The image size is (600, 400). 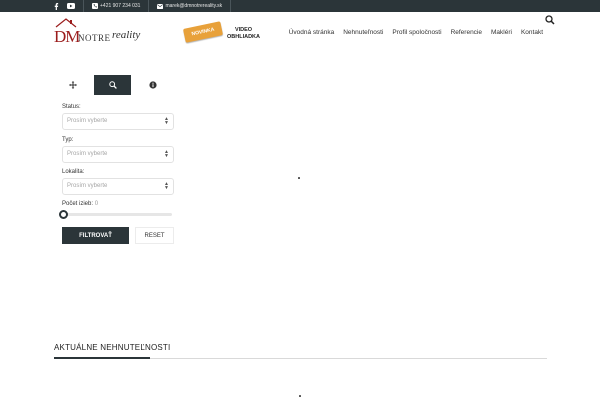 I want to click on move-icon, so click(x=72, y=85).